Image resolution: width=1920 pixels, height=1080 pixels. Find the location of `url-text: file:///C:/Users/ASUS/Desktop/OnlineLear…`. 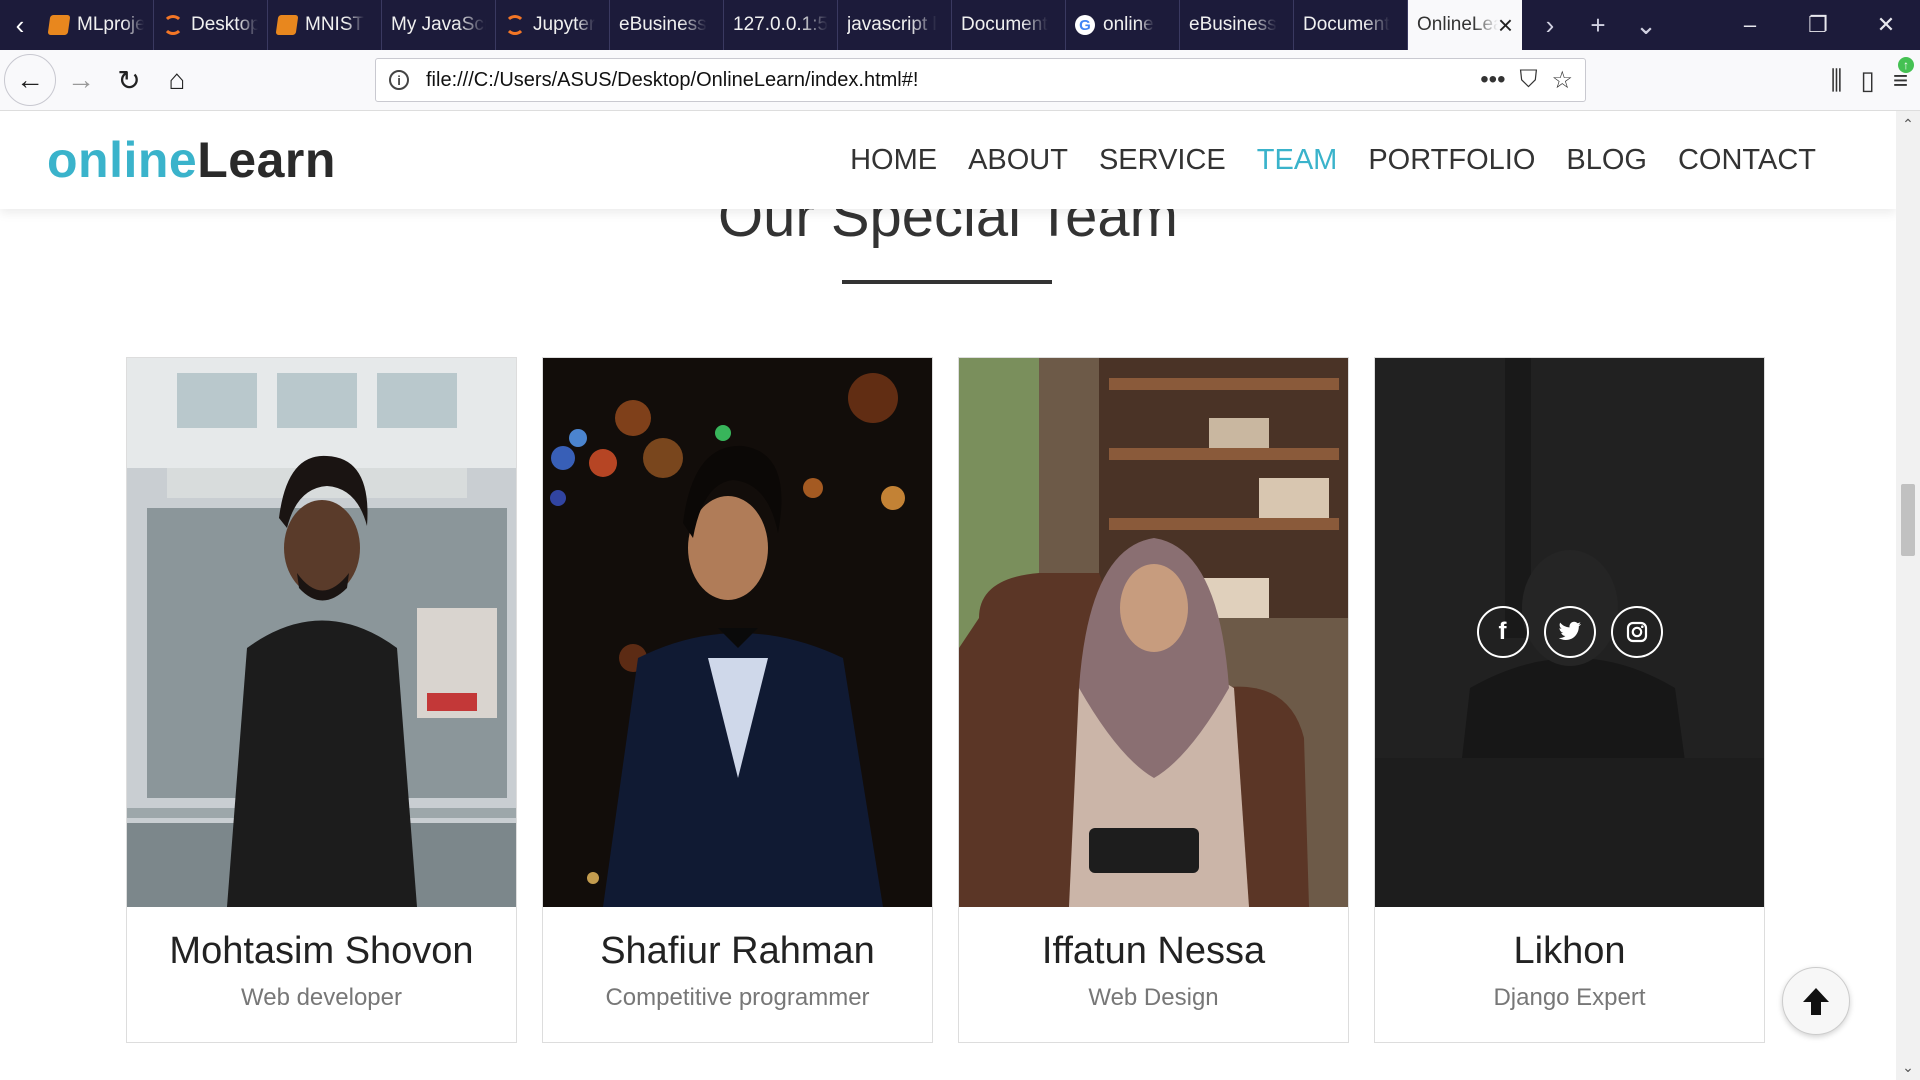

url-text: file:///C:/Users/ASUS/Desktop/OnlineLear… is located at coordinates (672, 80).